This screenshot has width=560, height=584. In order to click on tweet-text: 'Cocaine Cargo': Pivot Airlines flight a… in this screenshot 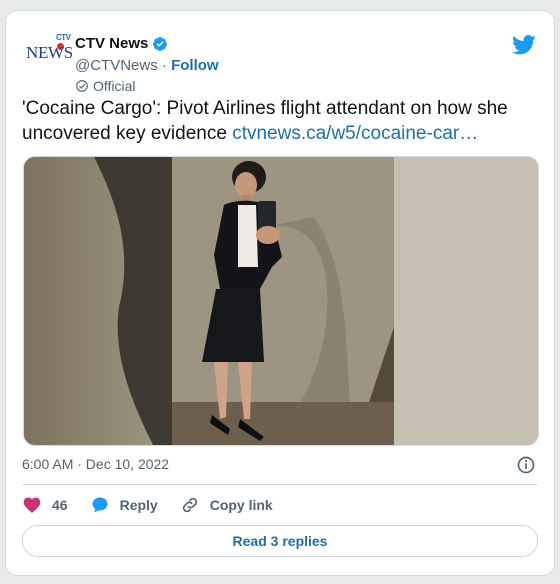, I will do `click(282, 121)`.